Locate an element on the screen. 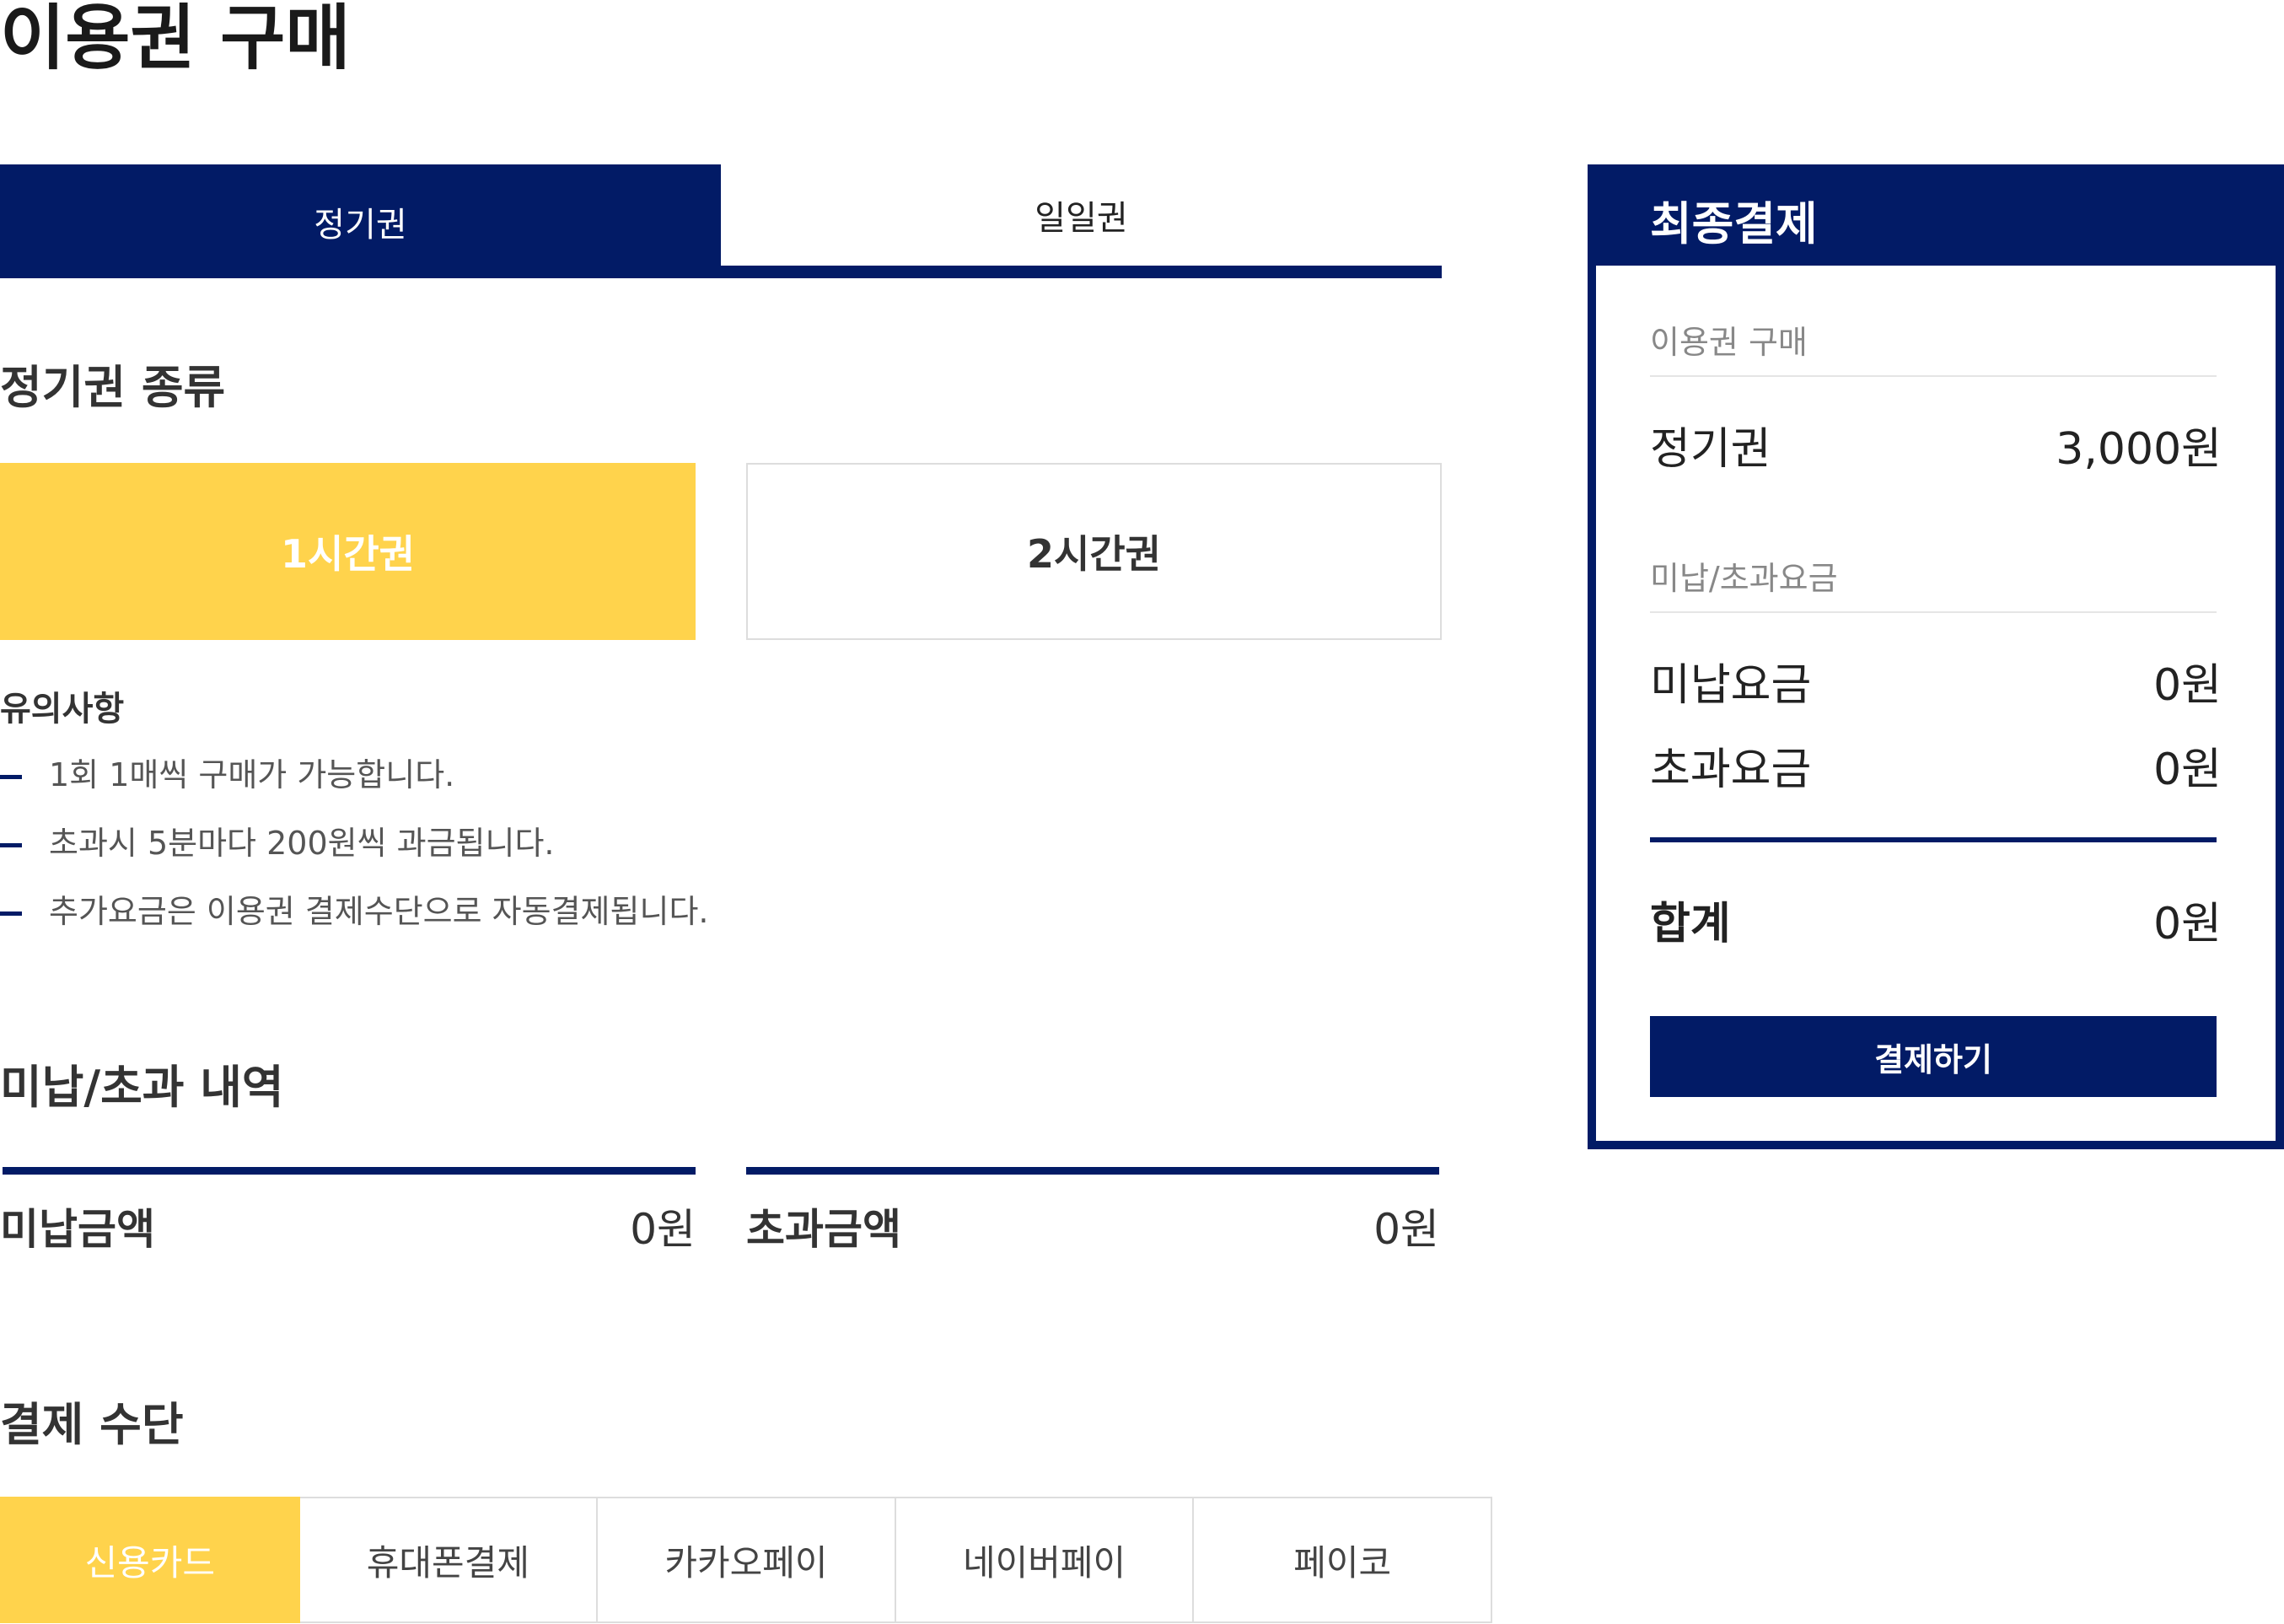 This screenshot has height=1624, width=2284. excess-amount-label: 초과금액 is located at coordinates (823, 1229).